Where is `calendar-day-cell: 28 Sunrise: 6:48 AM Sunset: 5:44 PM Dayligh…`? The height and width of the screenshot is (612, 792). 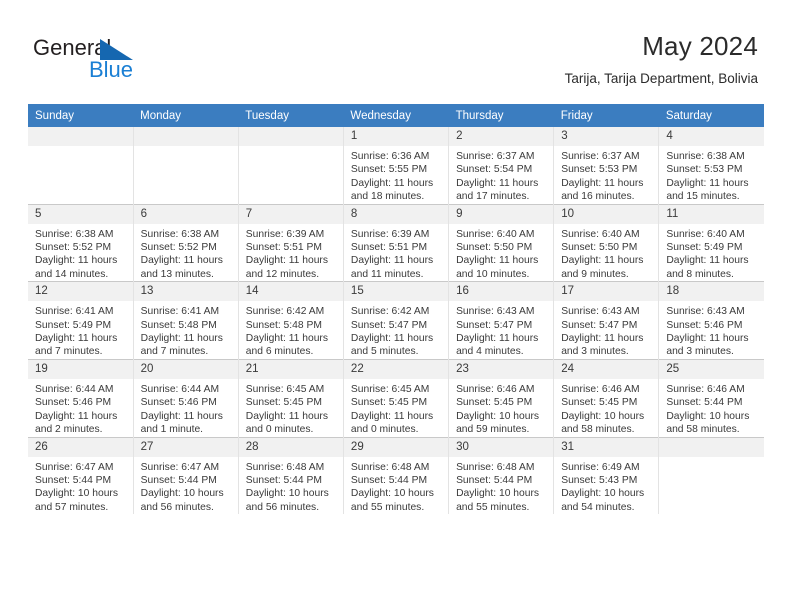 calendar-day-cell: 28 Sunrise: 6:48 AM Sunset: 5:44 PM Dayligh… is located at coordinates (290, 475).